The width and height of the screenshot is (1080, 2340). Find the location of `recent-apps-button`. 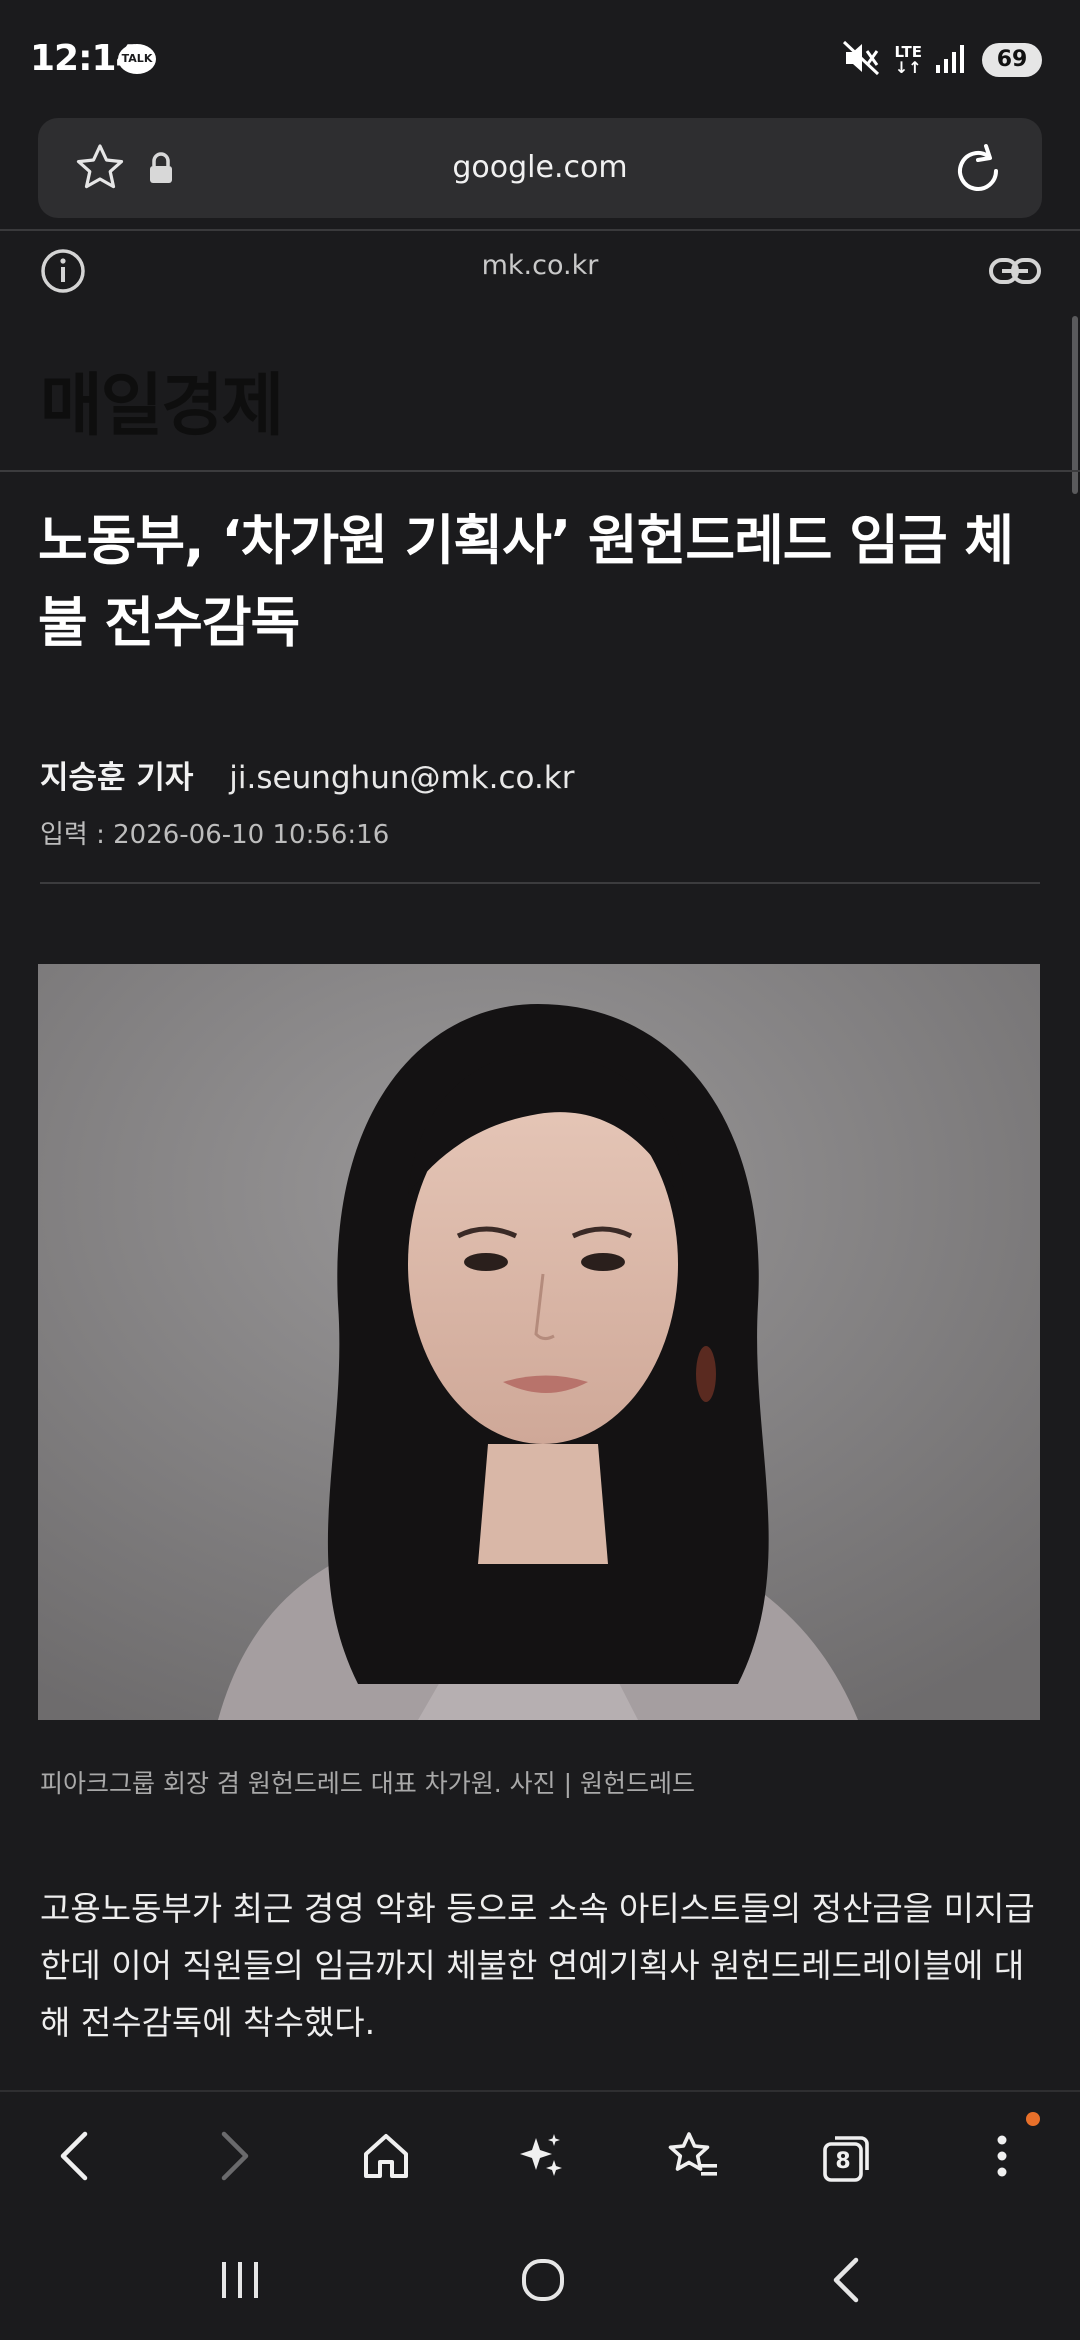

recent-apps-button is located at coordinates (240, 2282).